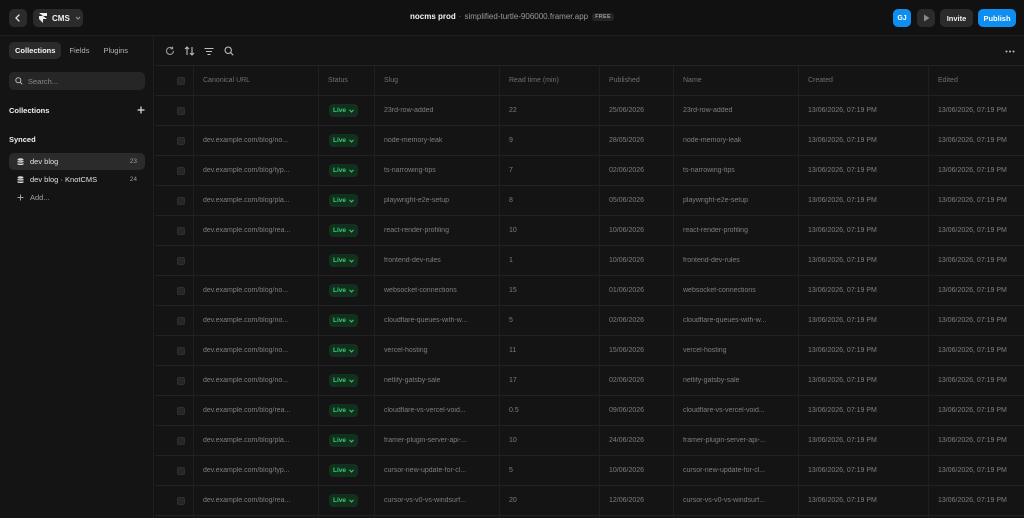 The image size is (1024, 518). What do you see at coordinates (692, 80) in the screenshot?
I see `column-header-name: Name` at bounding box center [692, 80].